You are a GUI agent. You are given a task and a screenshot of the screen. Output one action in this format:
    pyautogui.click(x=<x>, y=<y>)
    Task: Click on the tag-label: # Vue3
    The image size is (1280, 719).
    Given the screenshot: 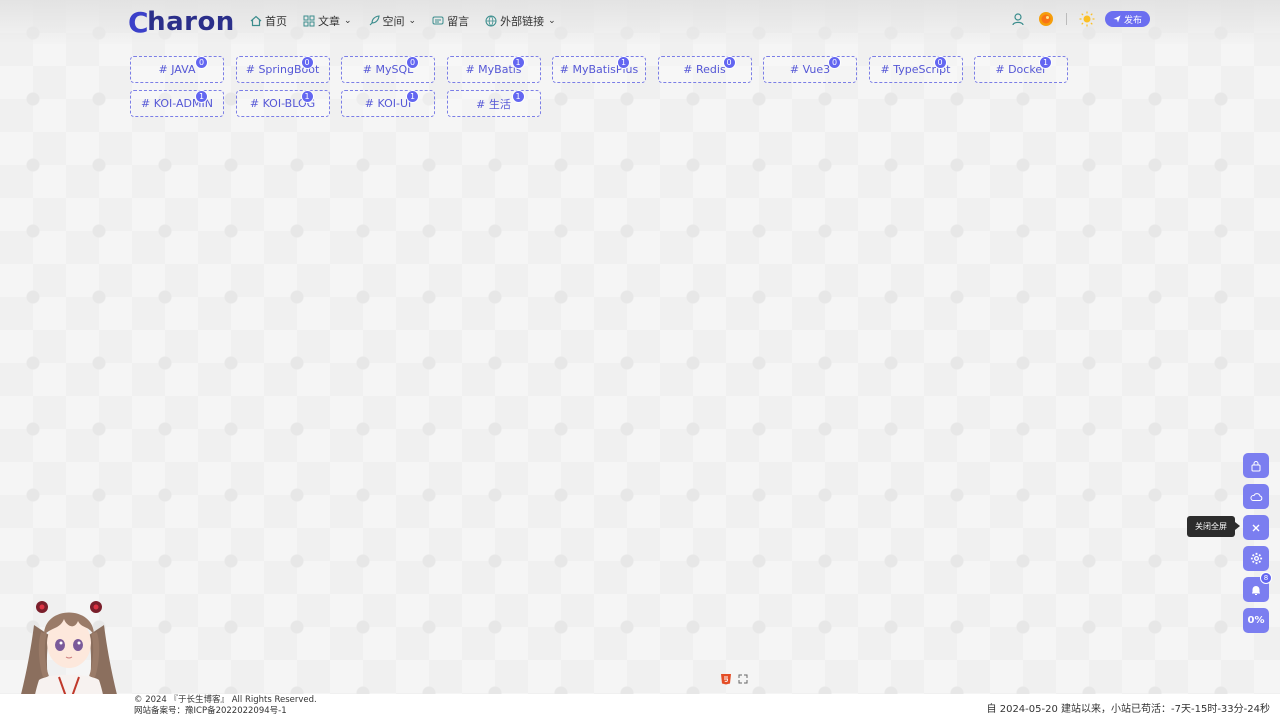 What is the action you would take?
    pyautogui.click(x=810, y=69)
    